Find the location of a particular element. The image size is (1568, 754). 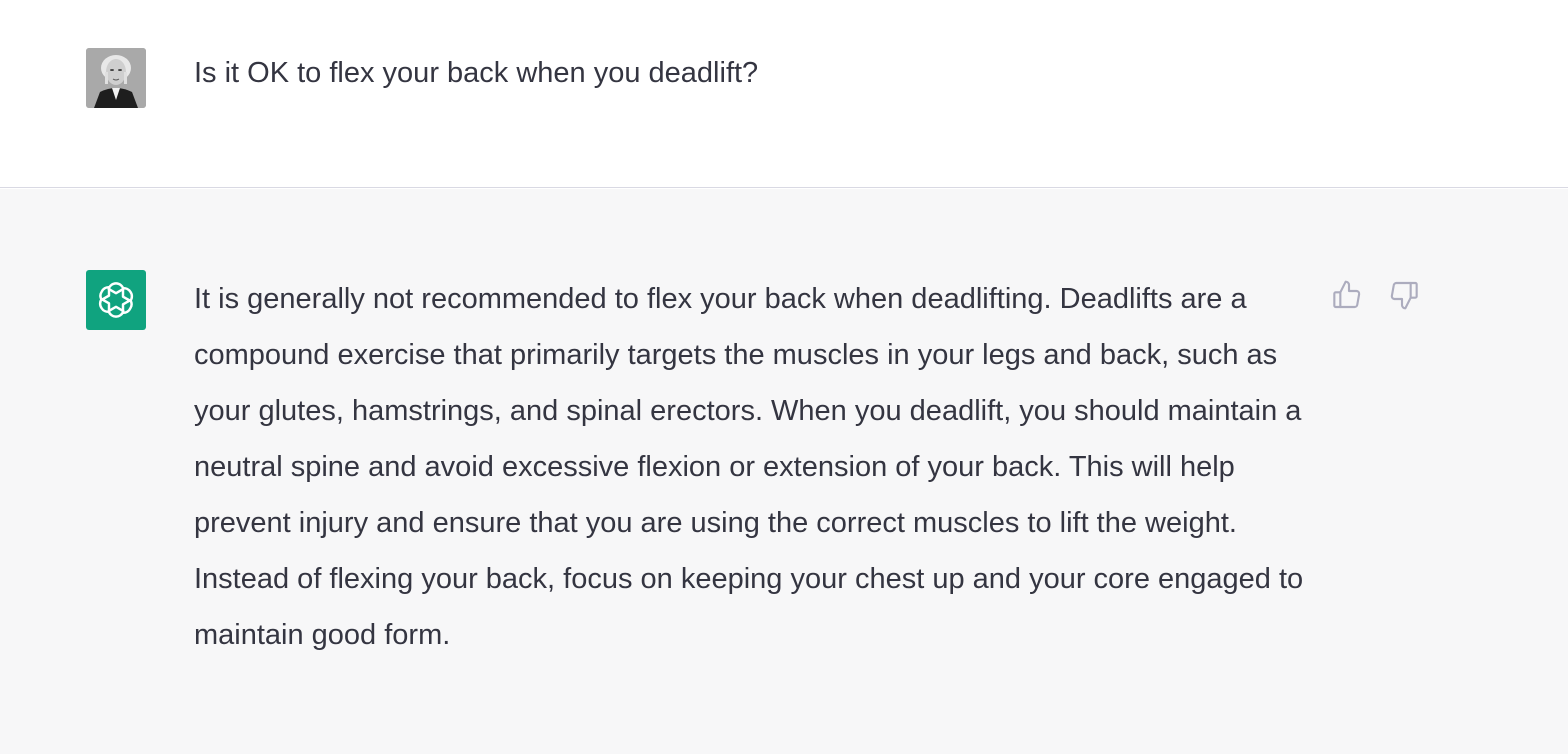

thumbs-up-icon is located at coordinates (1347, 294).